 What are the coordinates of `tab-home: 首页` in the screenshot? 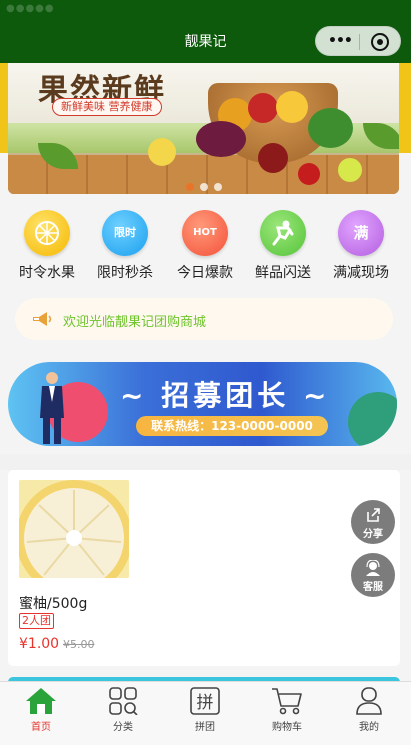 It's located at (41, 707).